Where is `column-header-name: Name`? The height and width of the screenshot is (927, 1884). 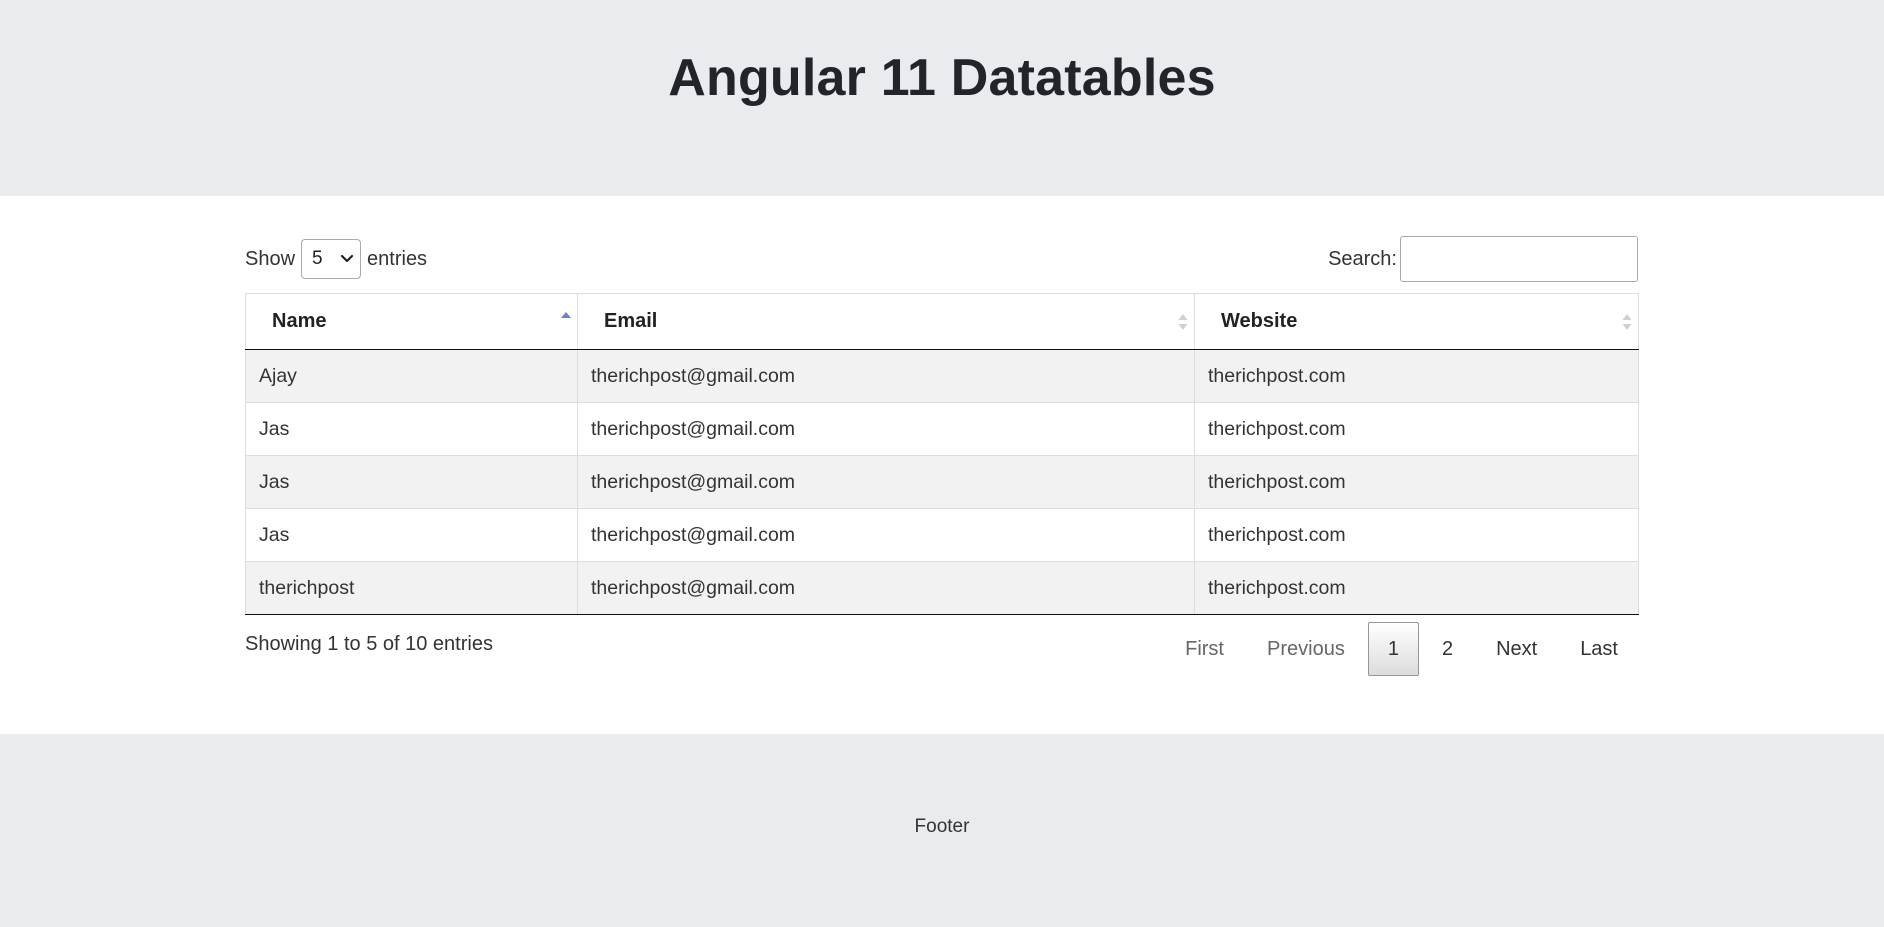 column-header-name: Name is located at coordinates (411, 321).